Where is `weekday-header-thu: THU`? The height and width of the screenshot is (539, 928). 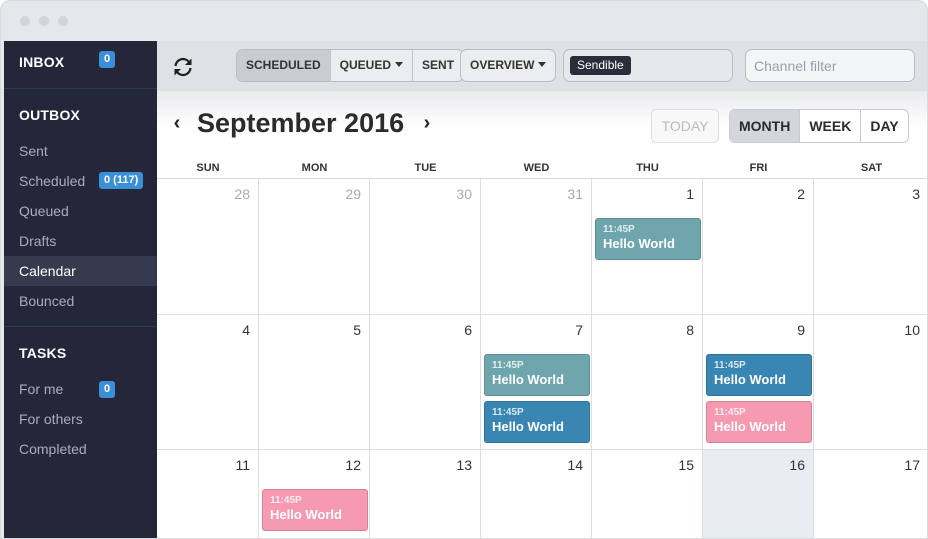 weekday-header-thu: THU is located at coordinates (647, 168).